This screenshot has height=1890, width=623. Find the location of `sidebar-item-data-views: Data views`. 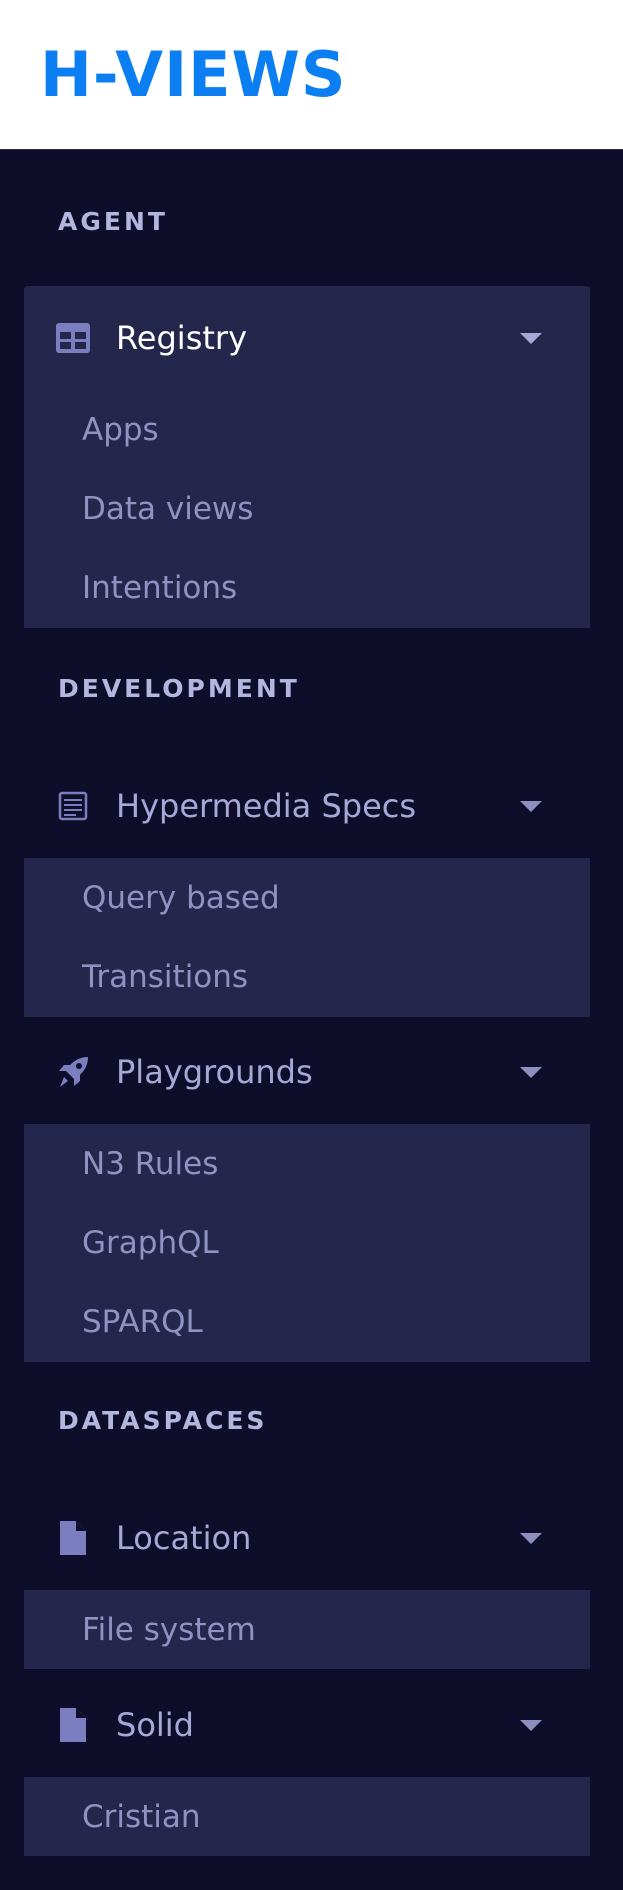

sidebar-item-data-views: Data views is located at coordinates (307, 508).